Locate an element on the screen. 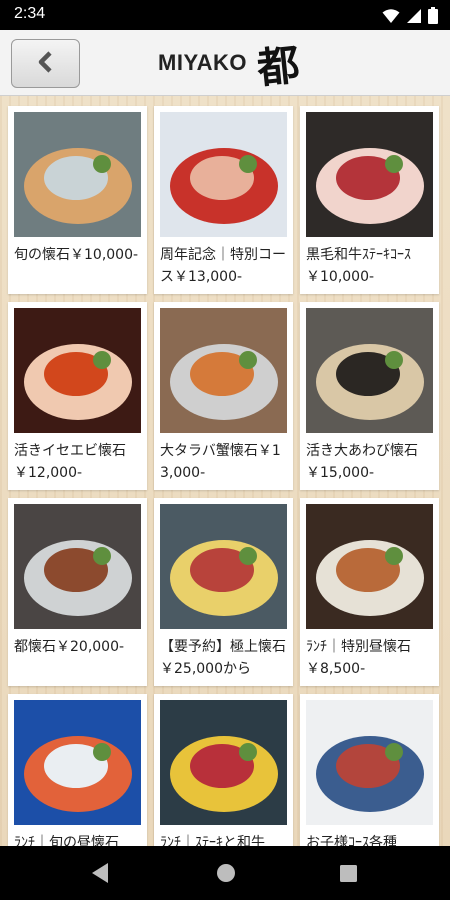 Image resolution: width=450 pixels, height=900 pixels. kids-course-photo is located at coordinates (369, 762).